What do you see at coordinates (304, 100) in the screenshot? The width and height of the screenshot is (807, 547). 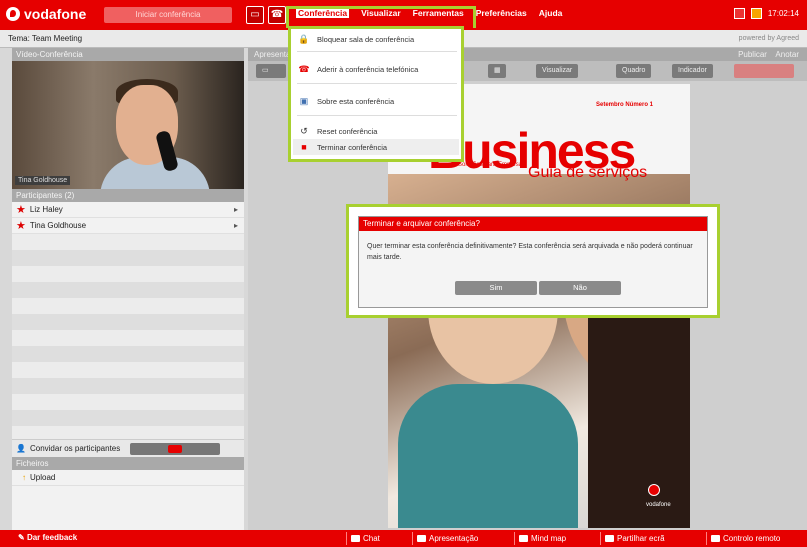 I see `info-icon: ▣` at bounding box center [304, 100].